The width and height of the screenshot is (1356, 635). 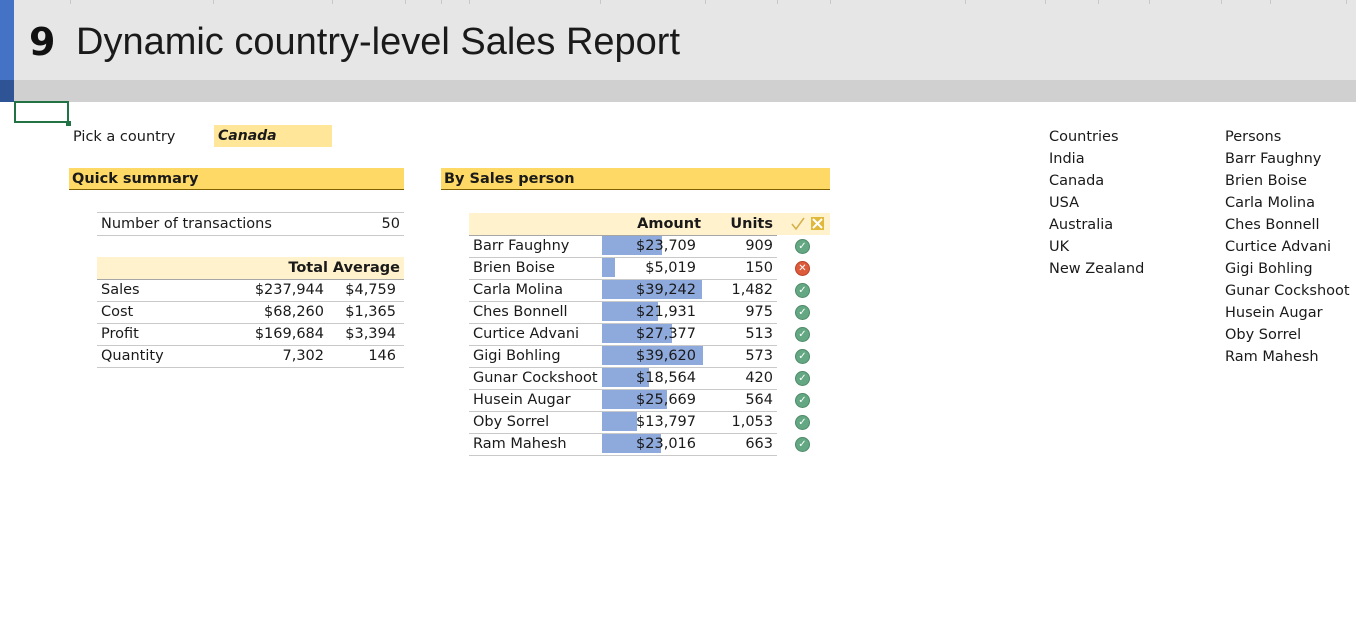 I want to click on person-list-item: Gunar Cockshoot, so click(x=1287, y=291).